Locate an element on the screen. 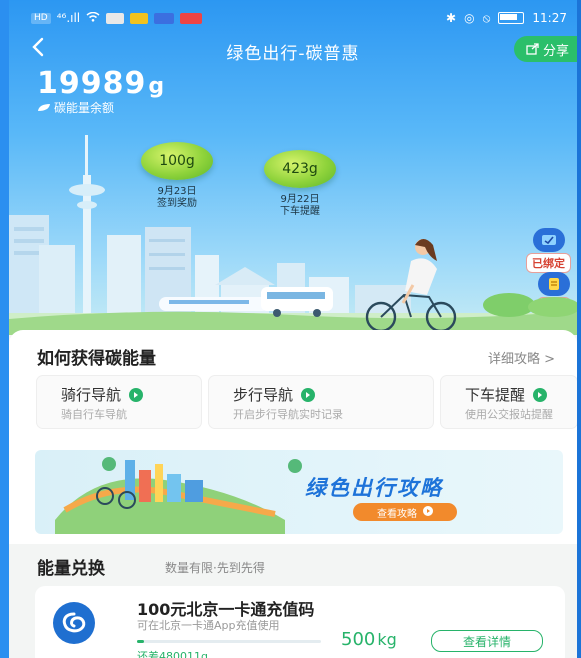  tile-cycling-navigation: 骑行导航 骑自行车导航 is located at coordinates (119, 402).